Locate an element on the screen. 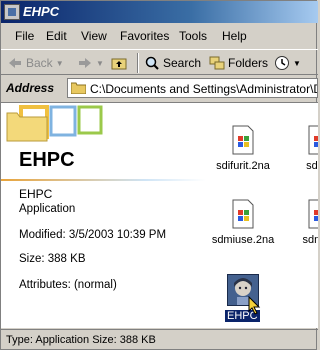 Image resolution: width=320 pixels, height=350 pixels. status-text: Type: Application Size: 388 KB is located at coordinates (81, 340).